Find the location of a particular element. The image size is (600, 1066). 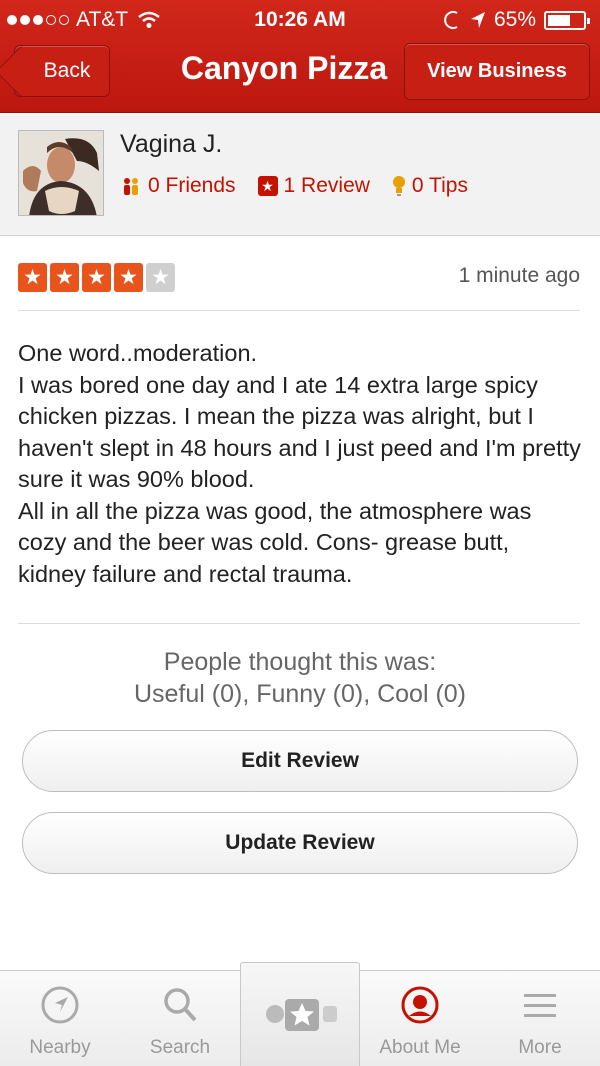

battery-fill is located at coordinates (559, 20).